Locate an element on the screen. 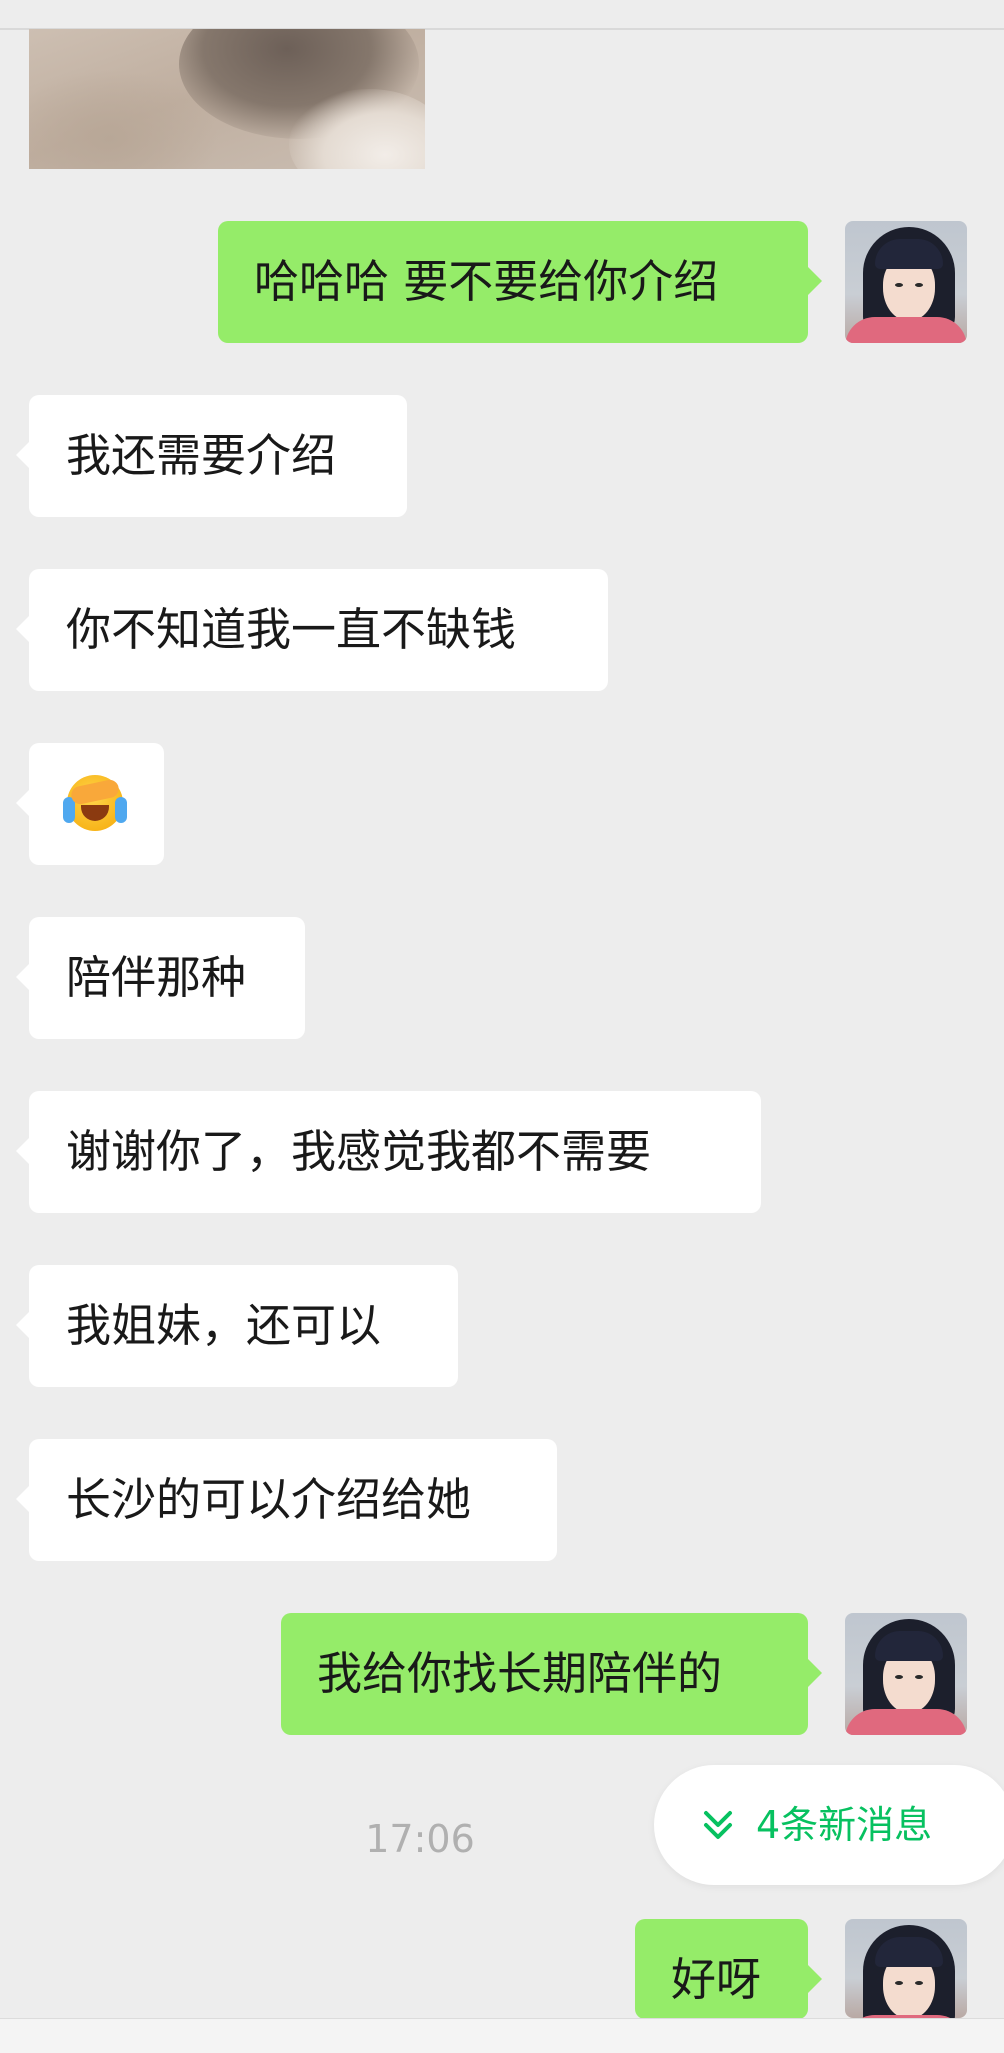 The width and height of the screenshot is (1004, 2053). face-with-tears-emoji-icon is located at coordinates (95, 803).